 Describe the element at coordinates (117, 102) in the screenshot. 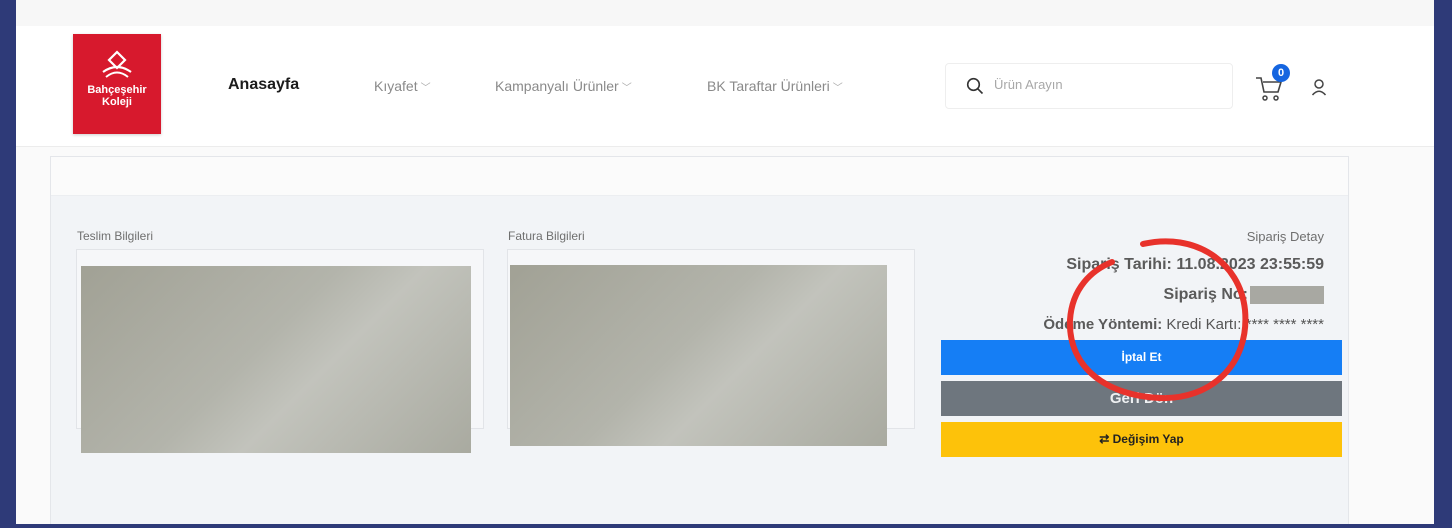

I see `logo-text-line2: Koleji` at that location.